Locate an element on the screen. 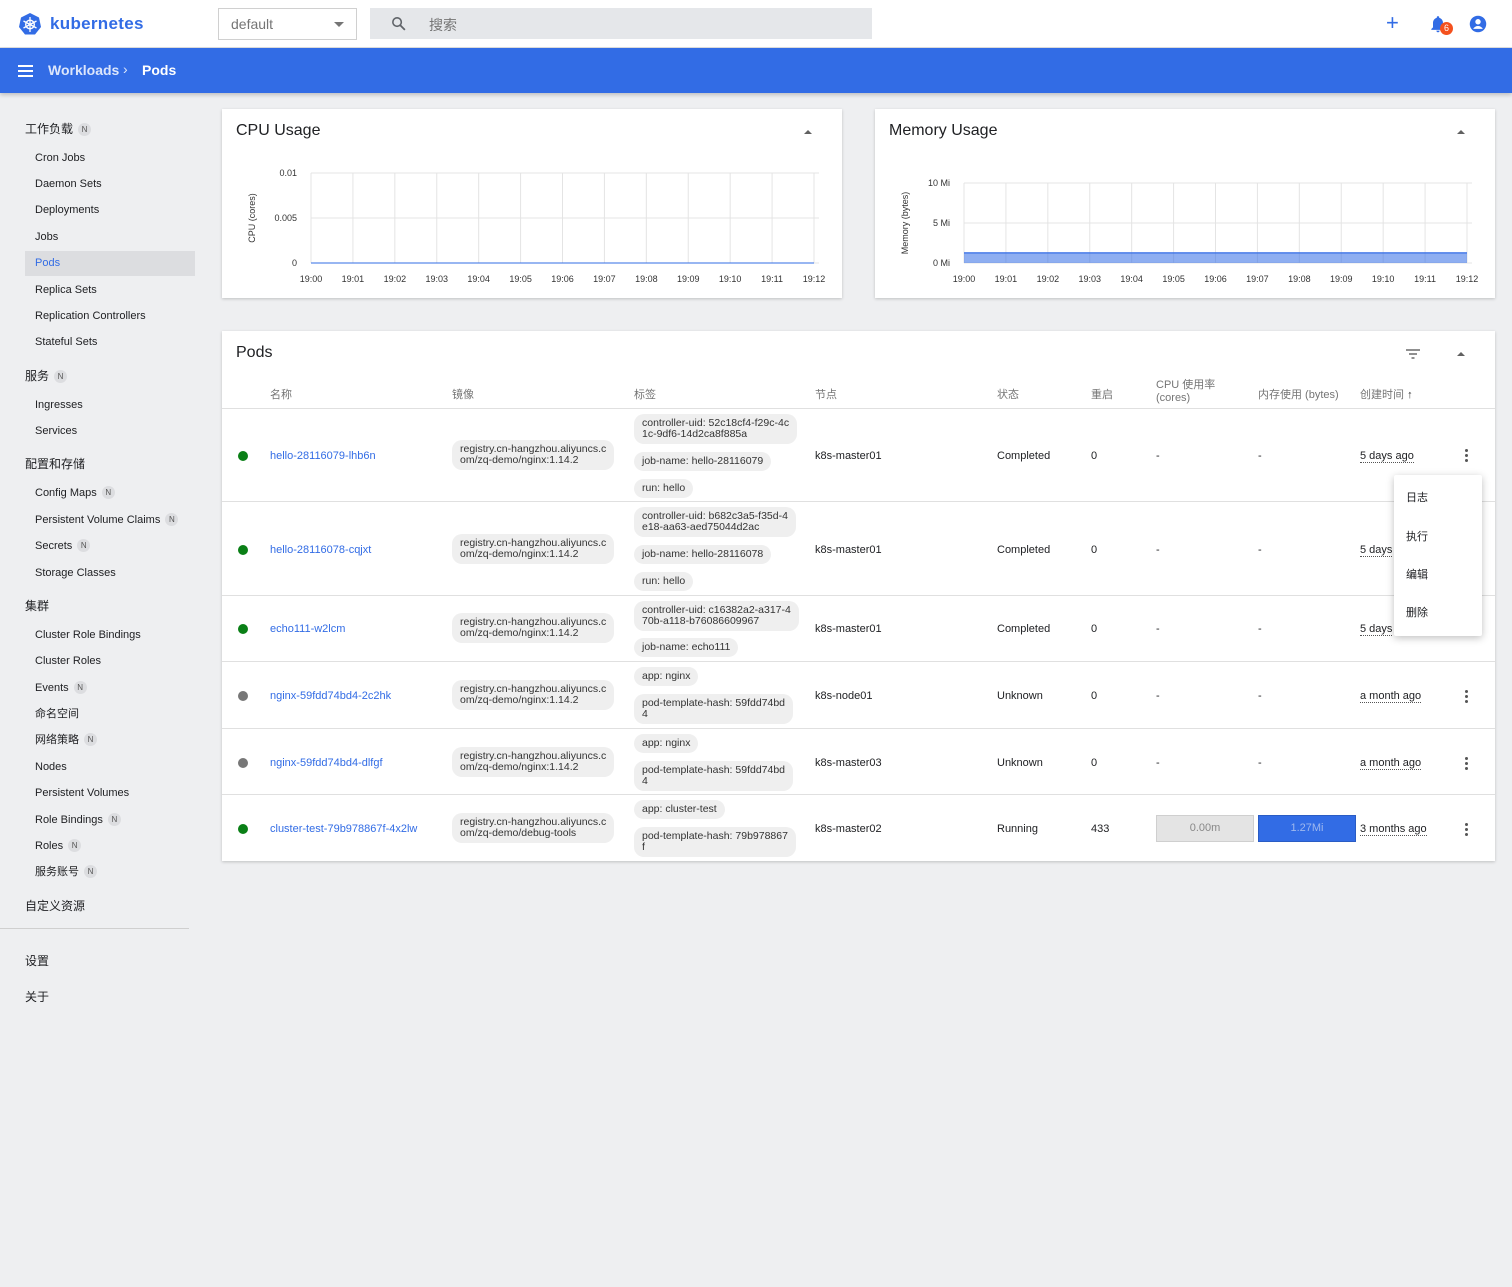 This screenshot has width=1512, height=1287. pod-name-link: echo111-w2lcm is located at coordinates (307, 629).